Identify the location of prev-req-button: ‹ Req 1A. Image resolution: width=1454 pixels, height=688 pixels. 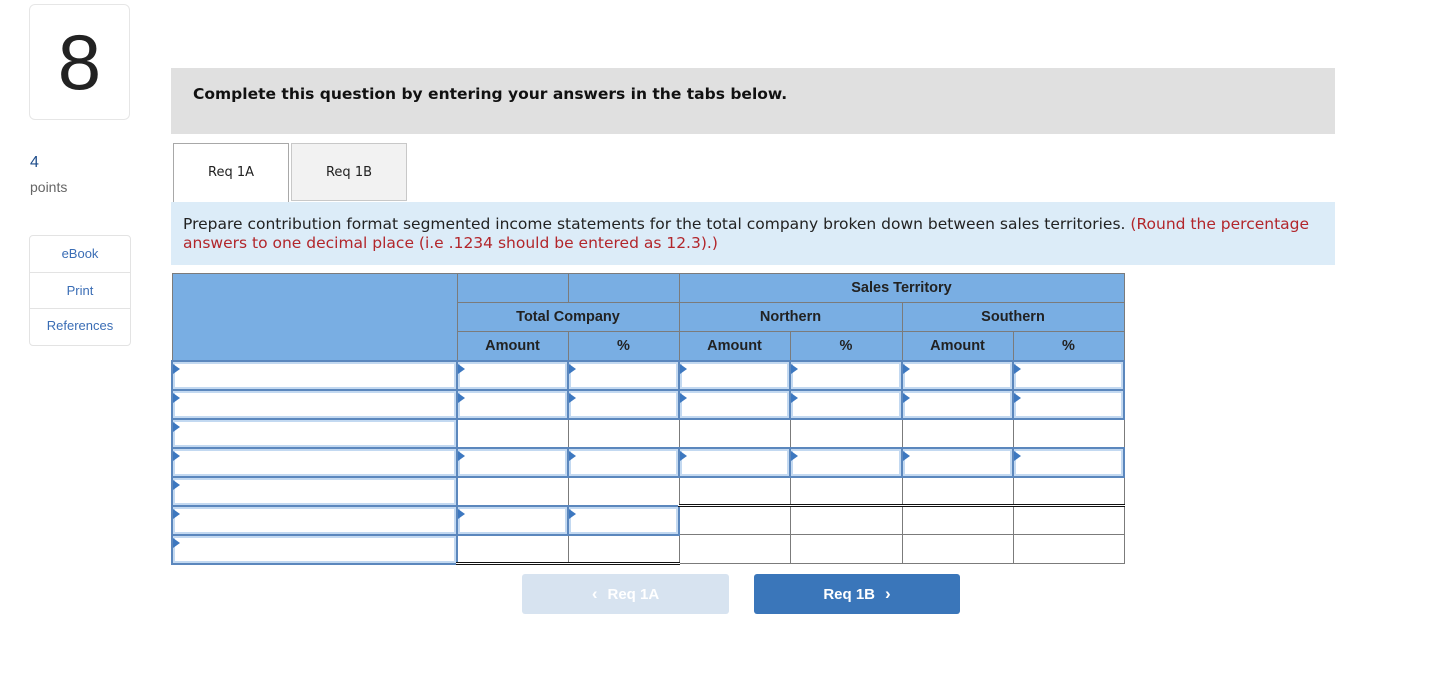
(625, 594).